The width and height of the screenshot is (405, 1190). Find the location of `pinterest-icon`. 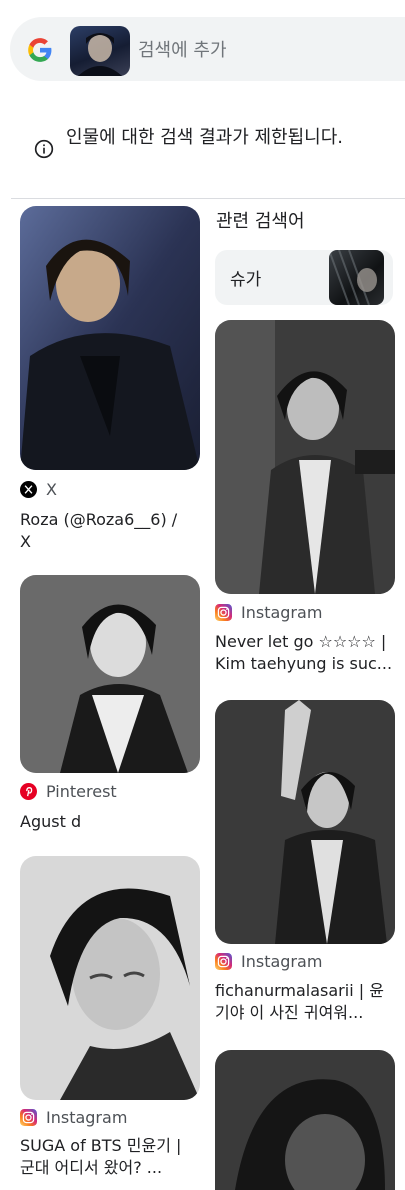

pinterest-icon is located at coordinates (28, 791).